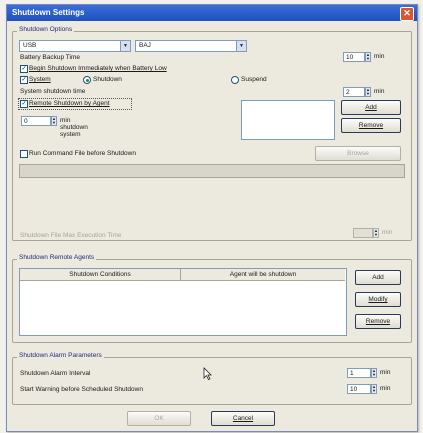  Describe the element at coordinates (36, 121) in the screenshot. I see `agent-delay-field: 0` at that location.